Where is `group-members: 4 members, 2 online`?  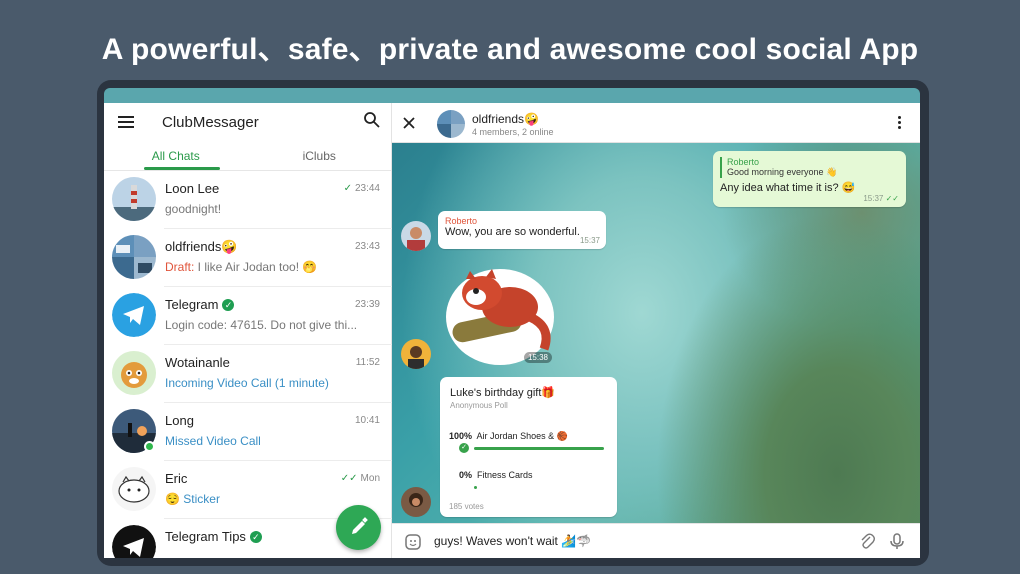 group-members: 4 members, 2 online is located at coordinates (513, 132).